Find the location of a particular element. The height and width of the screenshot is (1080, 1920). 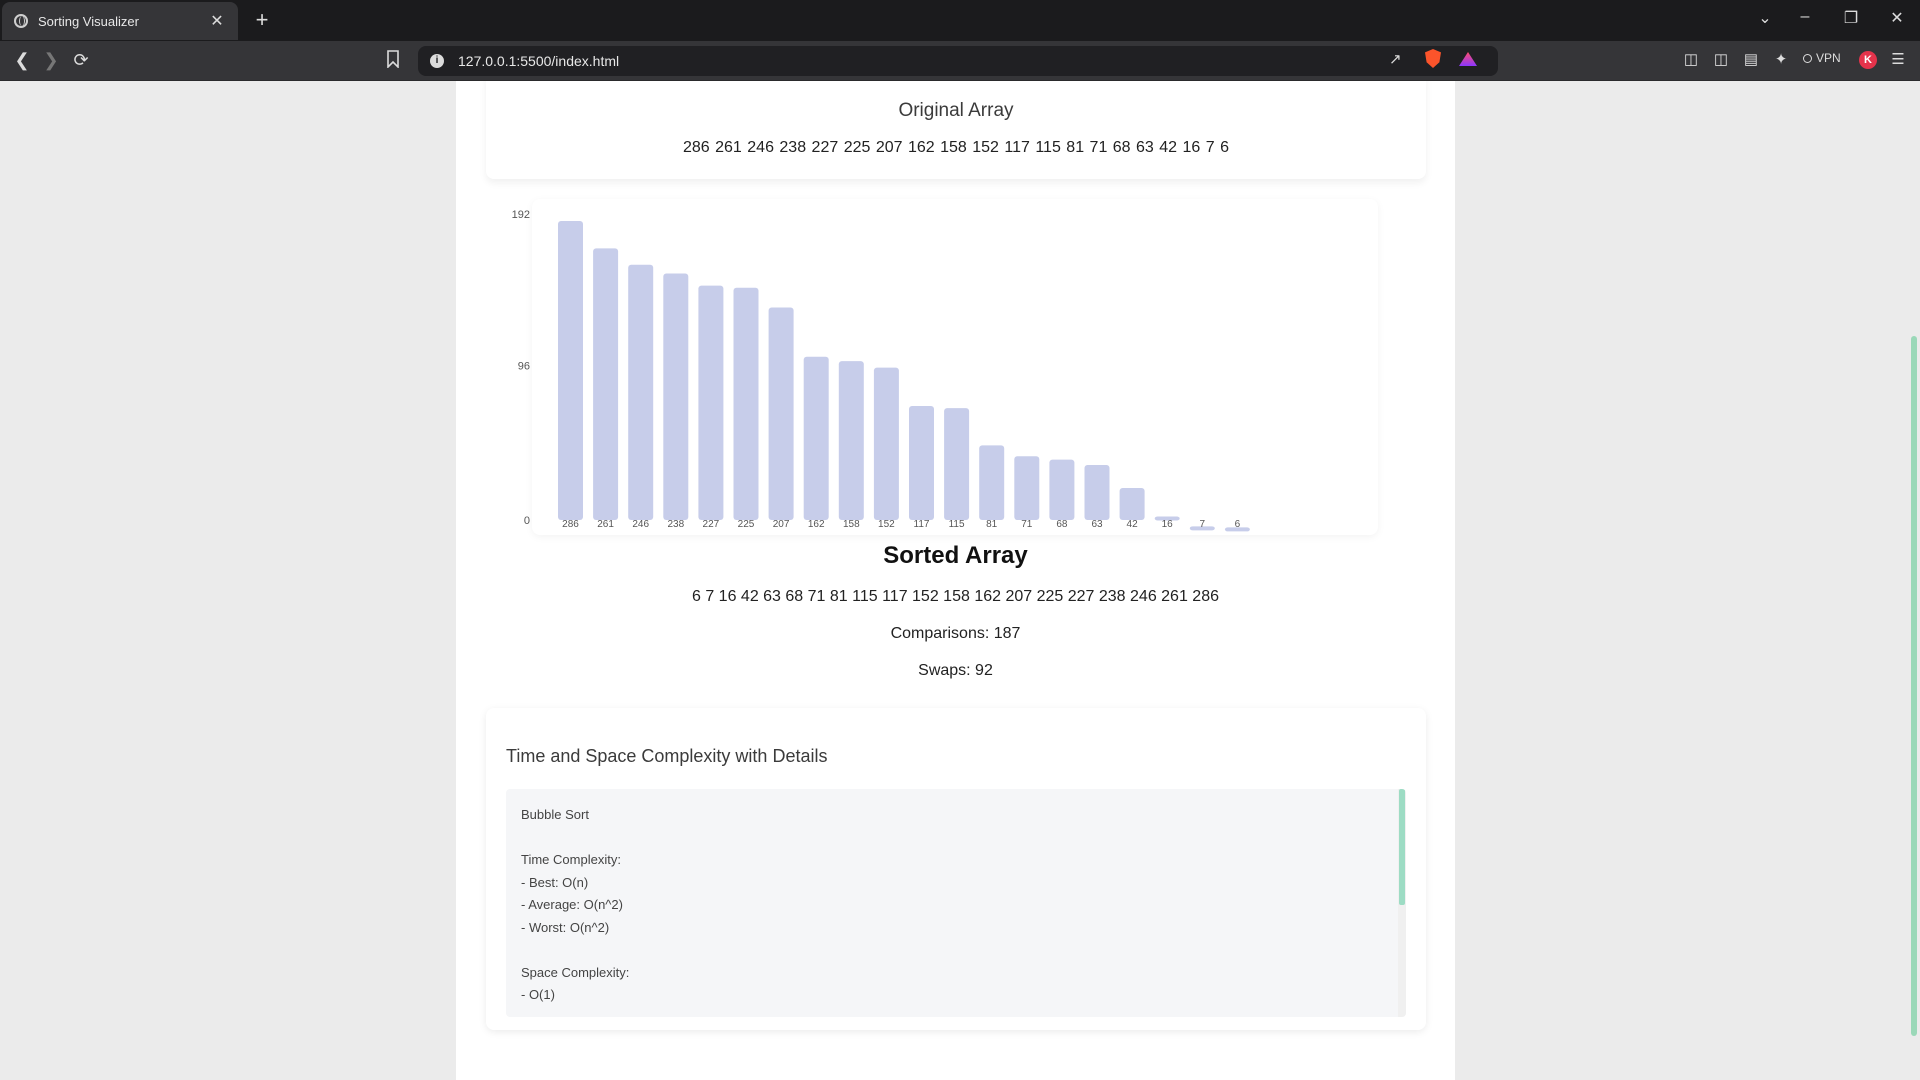

page-scrollbar is located at coordinates (1914, 580).